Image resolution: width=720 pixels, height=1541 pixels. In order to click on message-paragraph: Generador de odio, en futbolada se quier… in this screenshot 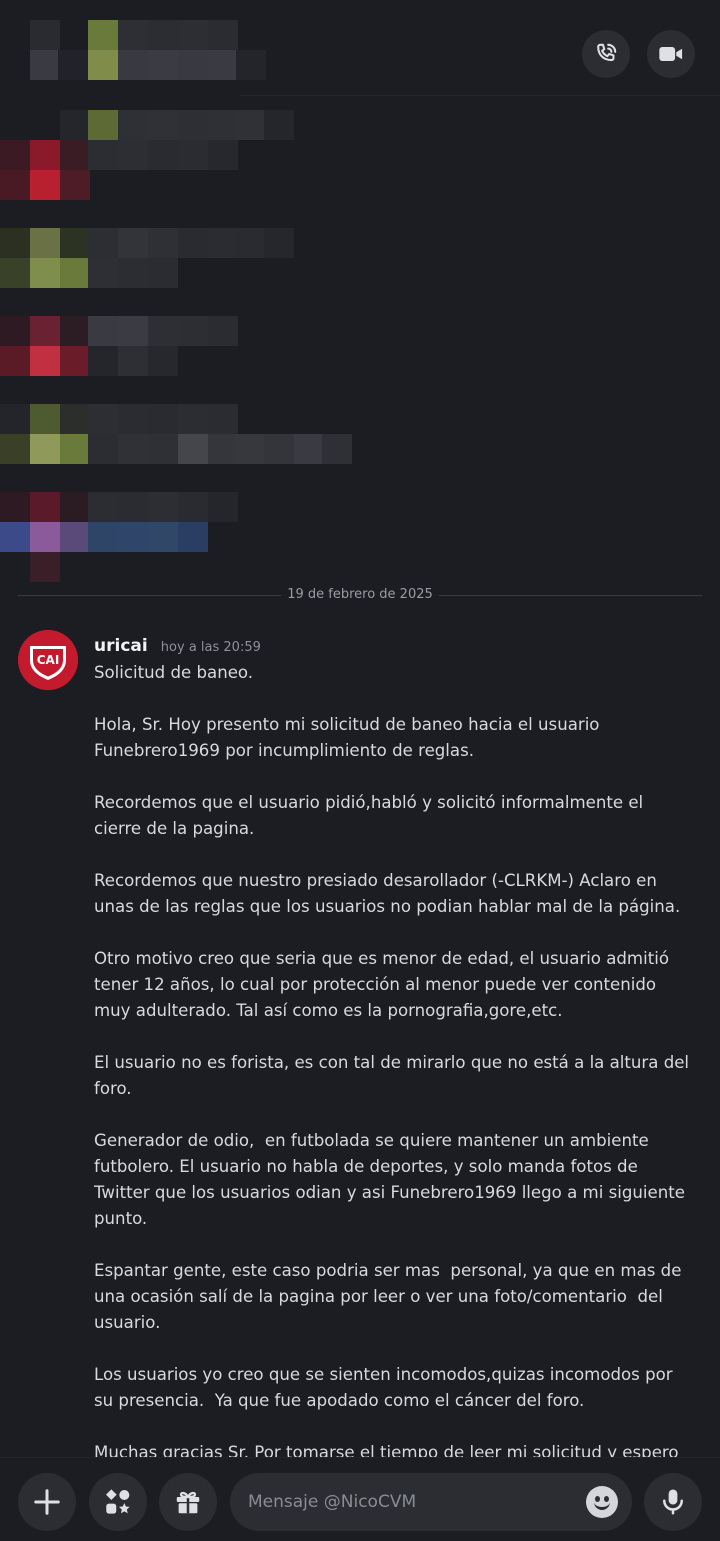, I will do `click(392, 1179)`.